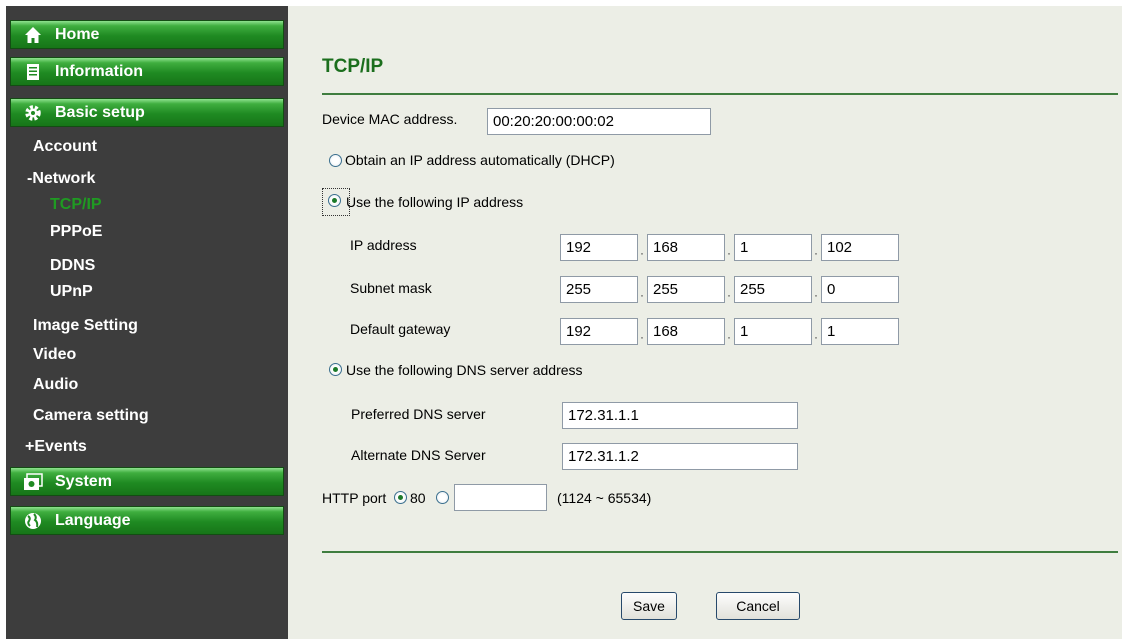  Describe the element at coordinates (435, 202) in the screenshot. I see `static-ip-label: Use the following IP address` at that location.